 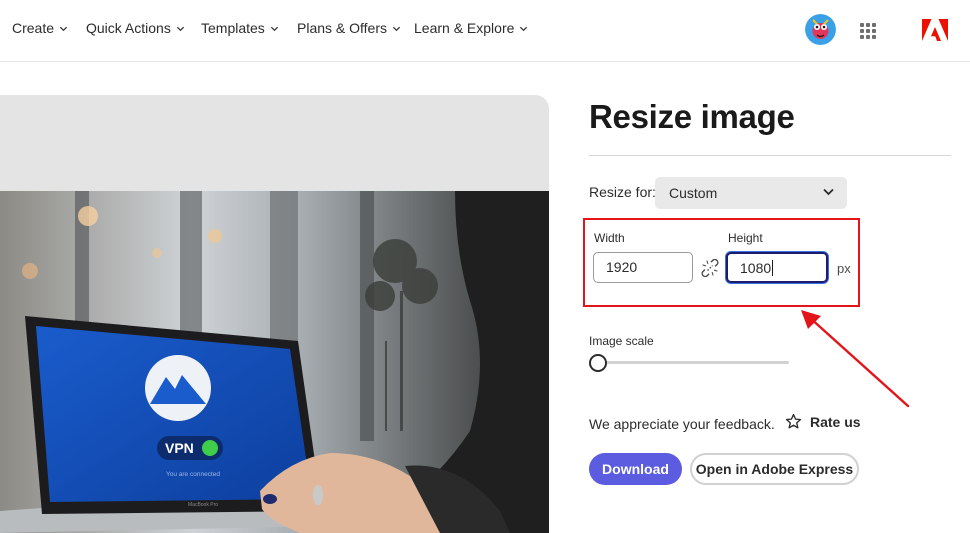 What do you see at coordinates (464, 28) in the screenshot?
I see `nav-learn-explore-label: Learn & Explore` at bounding box center [464, 28].